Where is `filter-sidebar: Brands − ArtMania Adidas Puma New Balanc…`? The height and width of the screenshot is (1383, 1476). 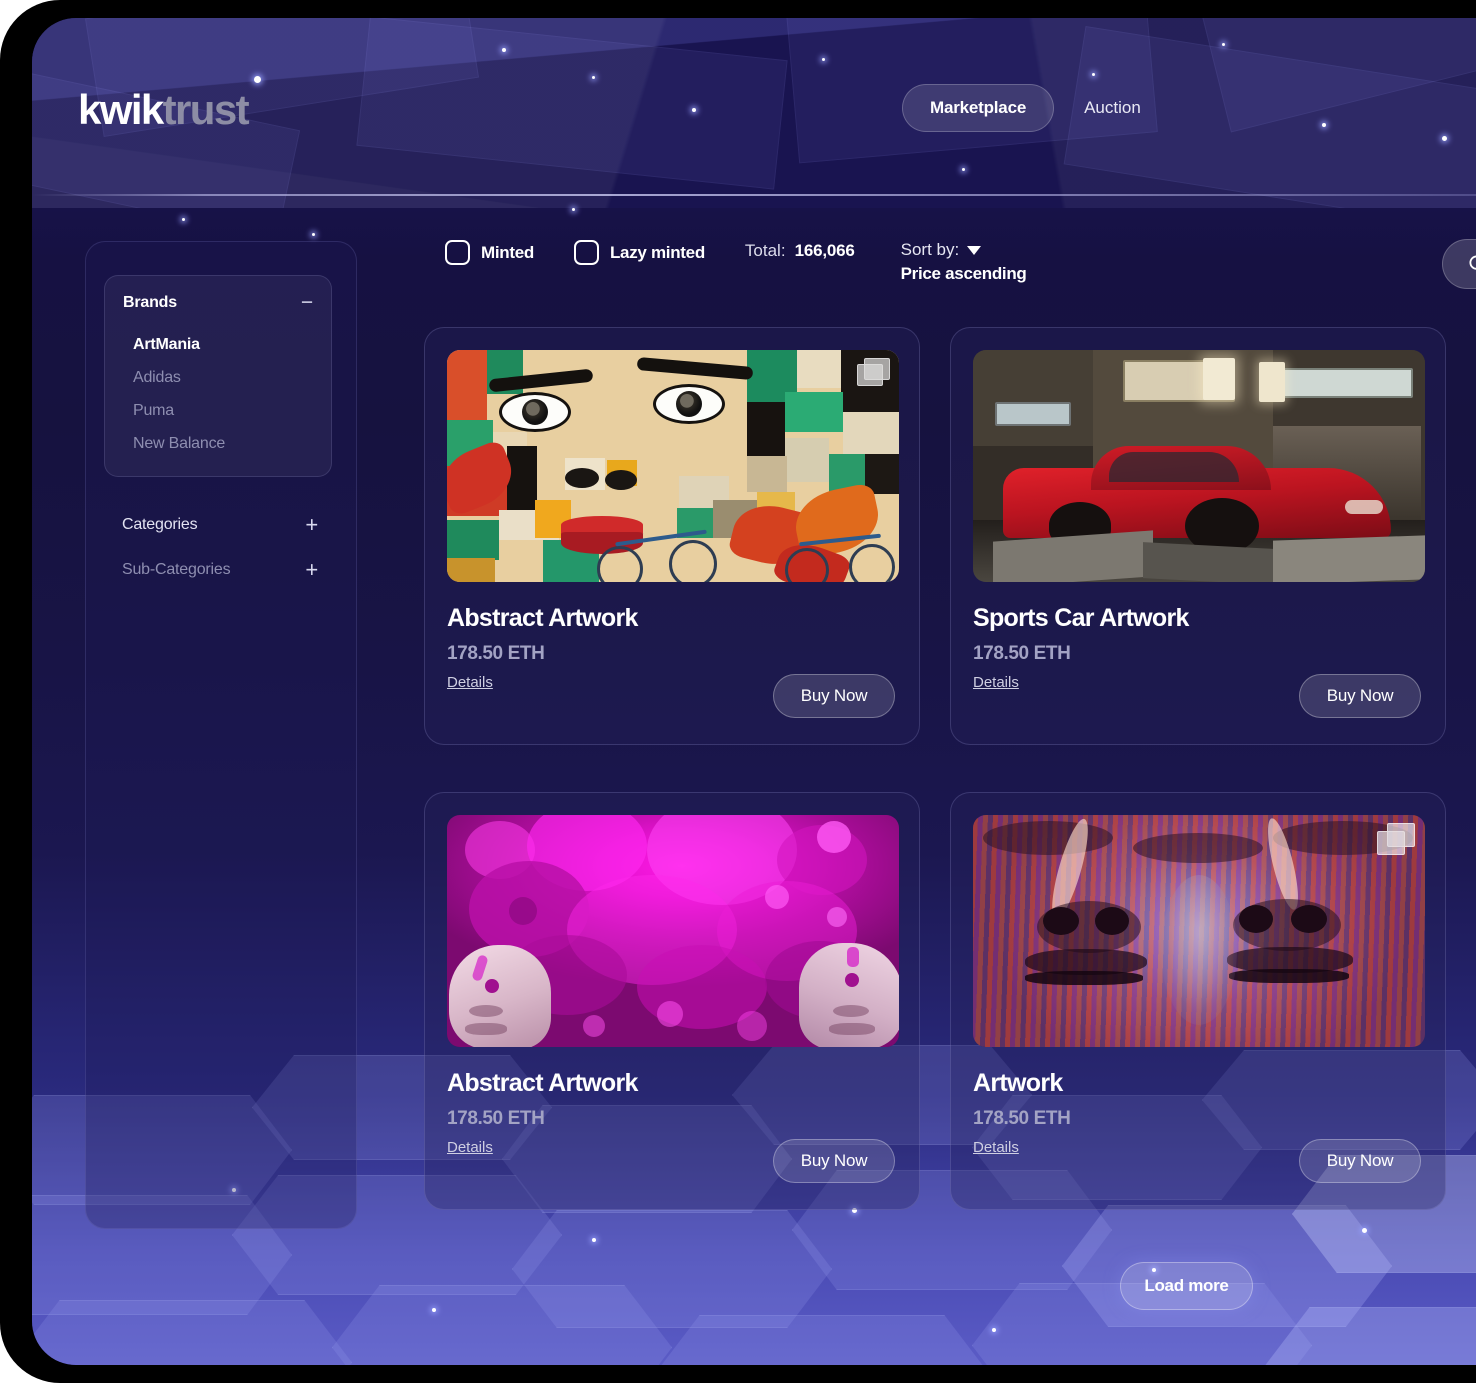
filter-sidebar: Brands − ArtMania Adidas Puma New Balanc… is located at coordinates (221, 735).